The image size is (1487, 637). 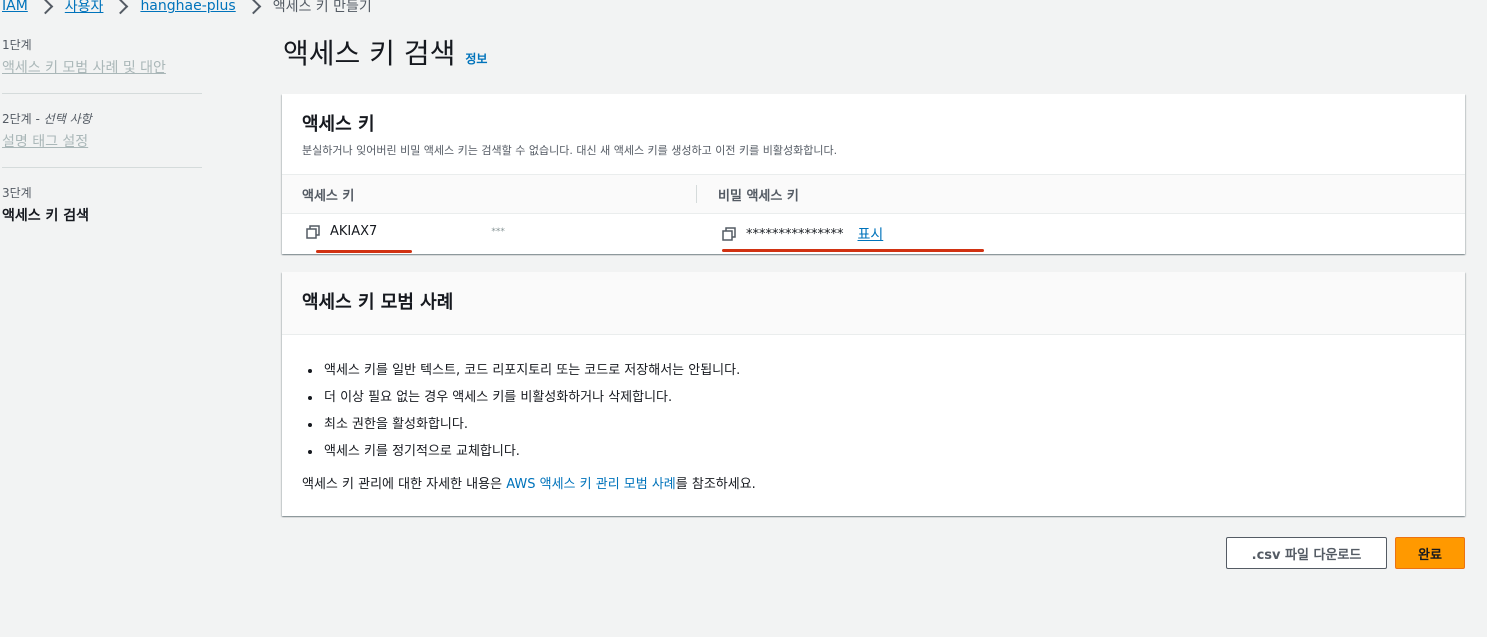 I want to click on redacted-area, so click(x=436, y=231).